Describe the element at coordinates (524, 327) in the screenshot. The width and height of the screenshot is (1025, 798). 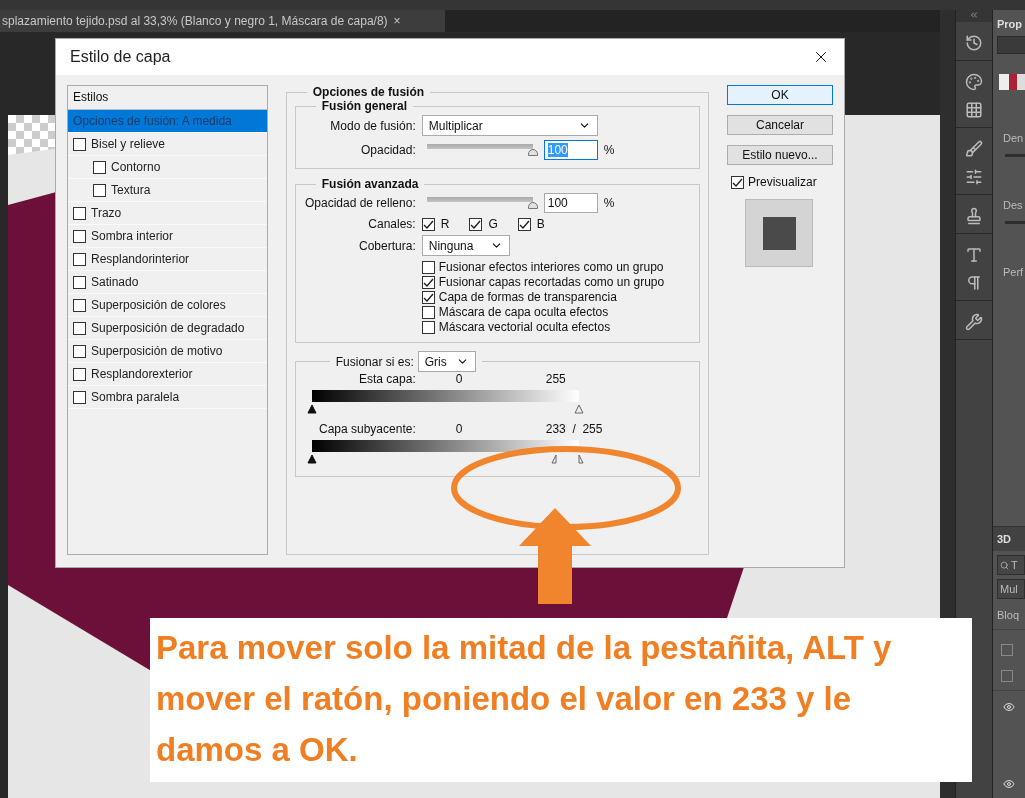
I see `option-label: Máscara vectorial oculta efectos` at that location.